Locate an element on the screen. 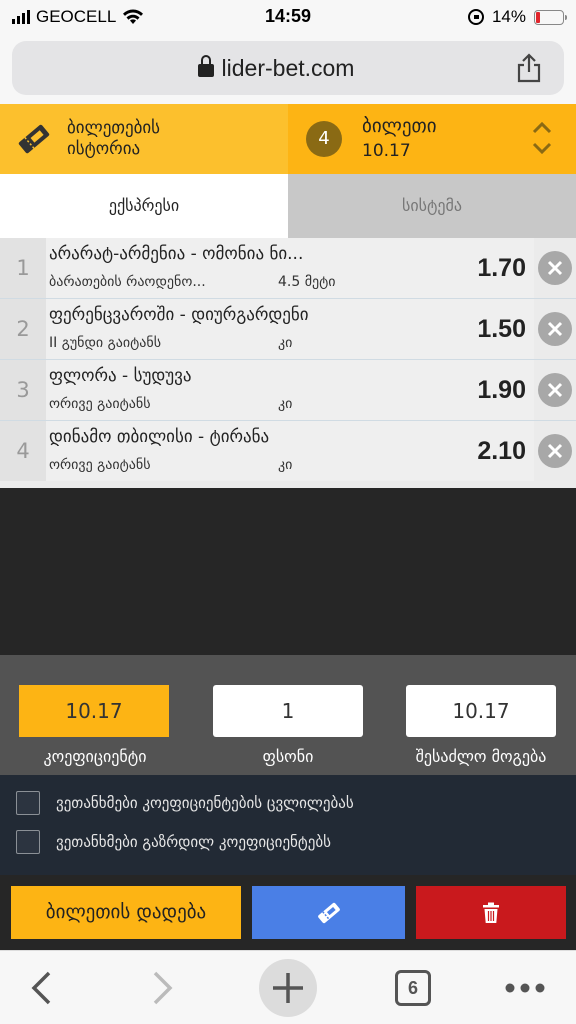 This screenshot has height=1024, width=576. trash-icon is located at coordinates (491, 912).